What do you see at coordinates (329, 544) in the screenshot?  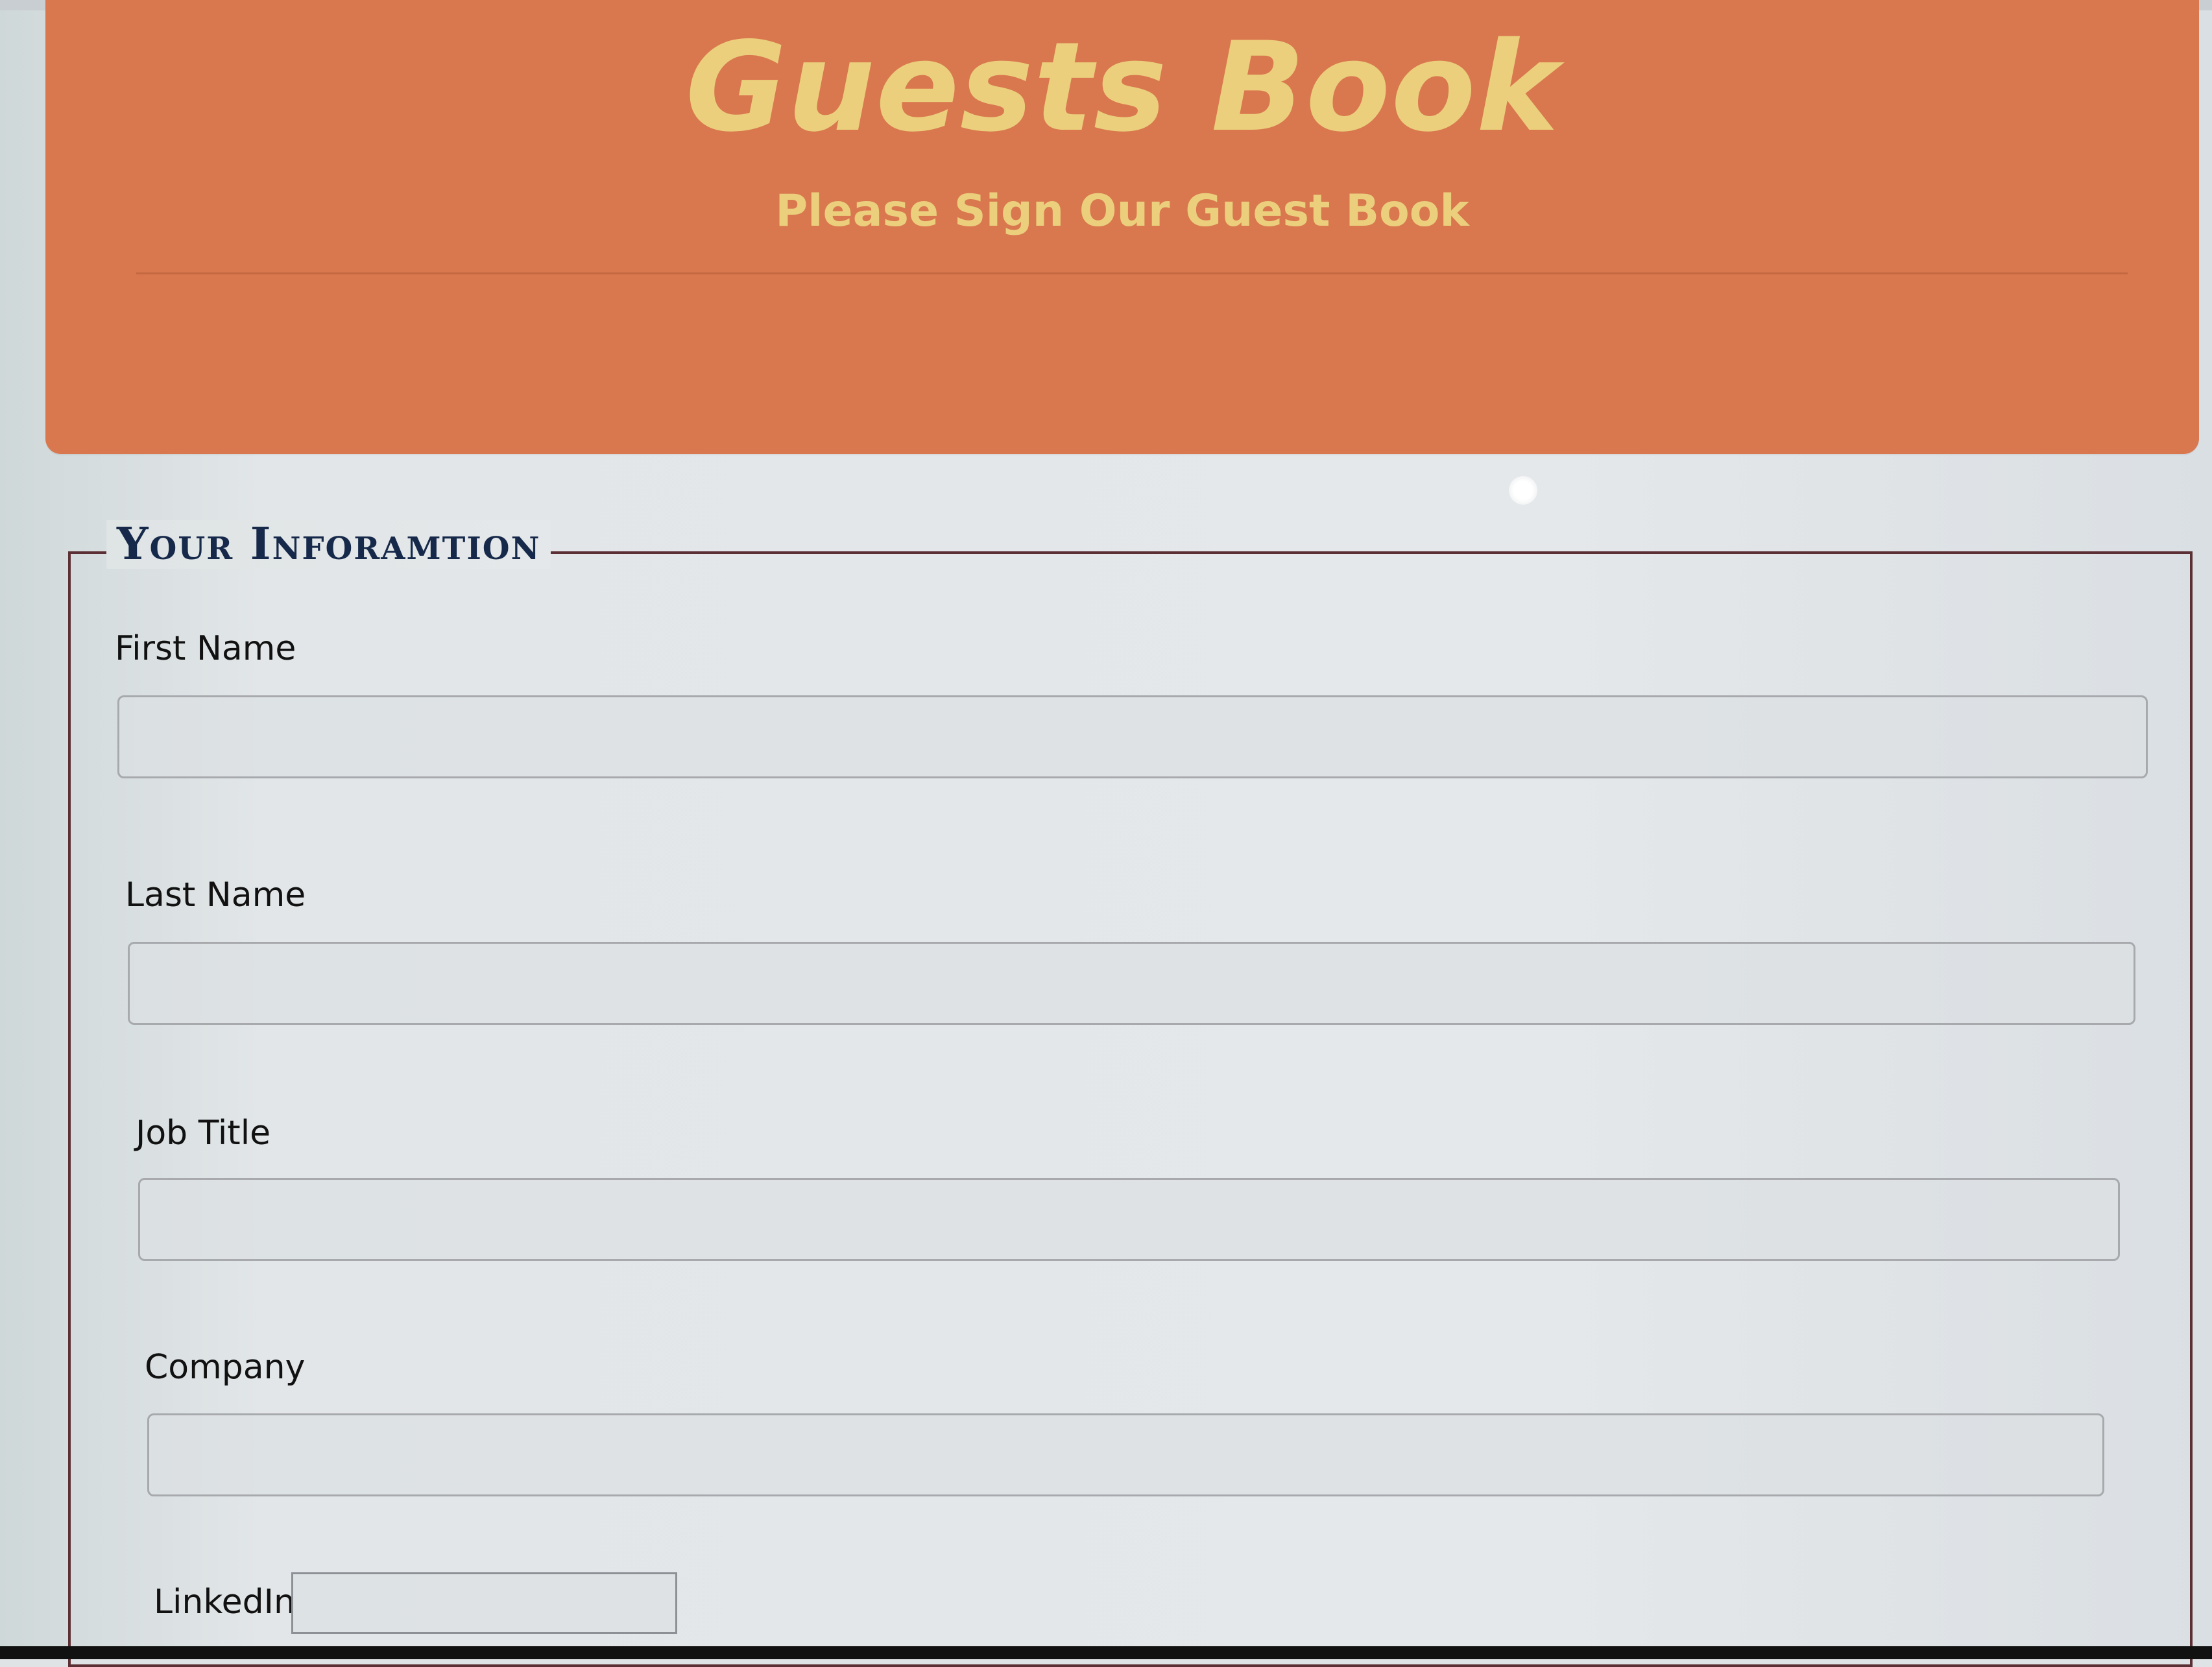 I see `section-title: Your Inforamtion` at bounding box center [329, 544].